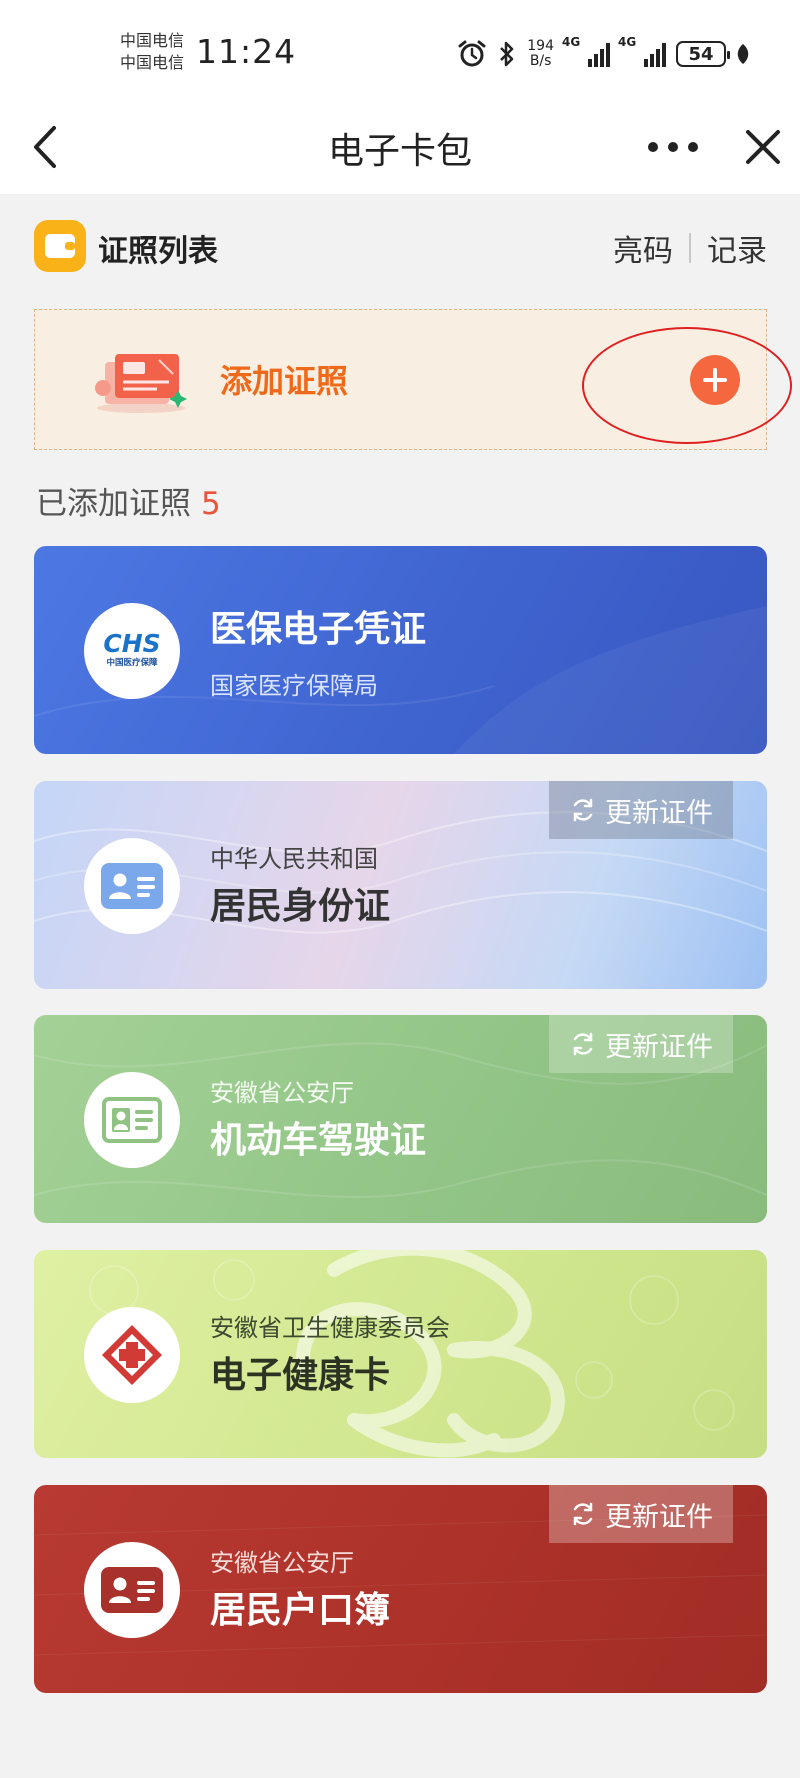 The width and height of the screenshot is (800, 1778). Describe the element at coordinates (763, 147) in the screenshot. I see `close-icon` at that location.